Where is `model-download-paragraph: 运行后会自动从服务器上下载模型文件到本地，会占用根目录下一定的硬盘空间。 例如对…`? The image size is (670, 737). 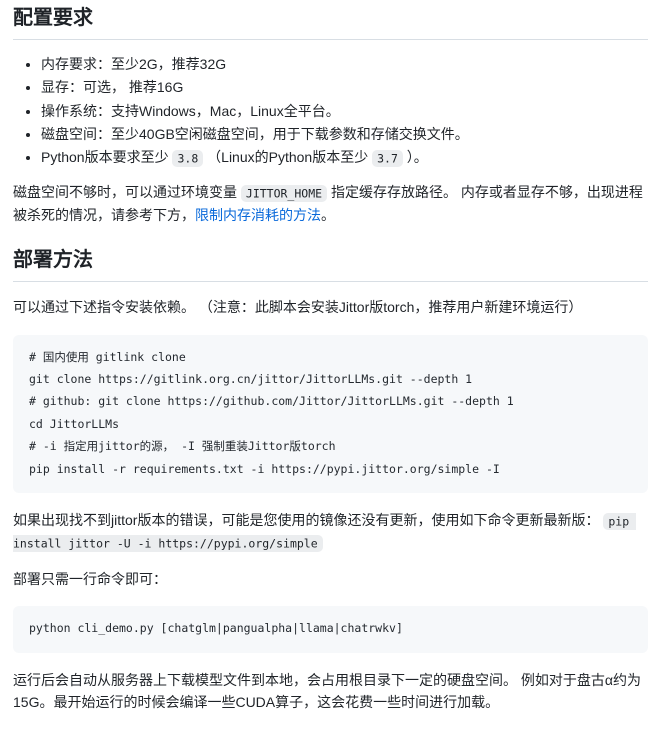
model-download-paragraph: 运行后会自动从服务器上下载模型文件到本地，会占用根目录下一定的硬盘空间。 例如对… is located at coordinates (327, 690).